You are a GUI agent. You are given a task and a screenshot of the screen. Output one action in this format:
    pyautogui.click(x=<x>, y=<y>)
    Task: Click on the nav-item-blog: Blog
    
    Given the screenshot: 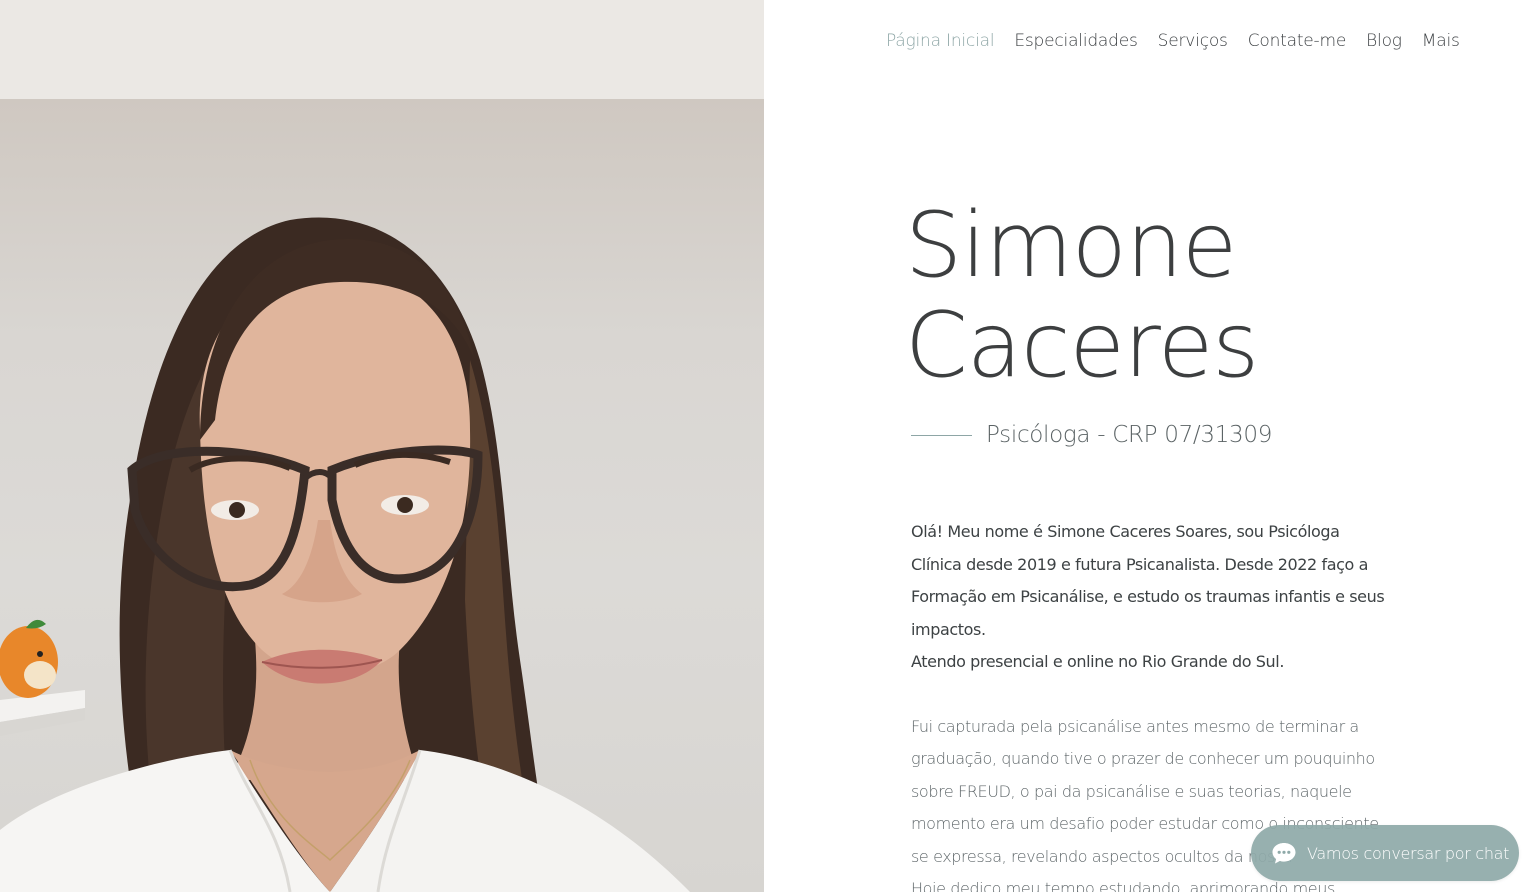 What is the action you would take?
    pyautogui.click(x=1384, y=41)
    